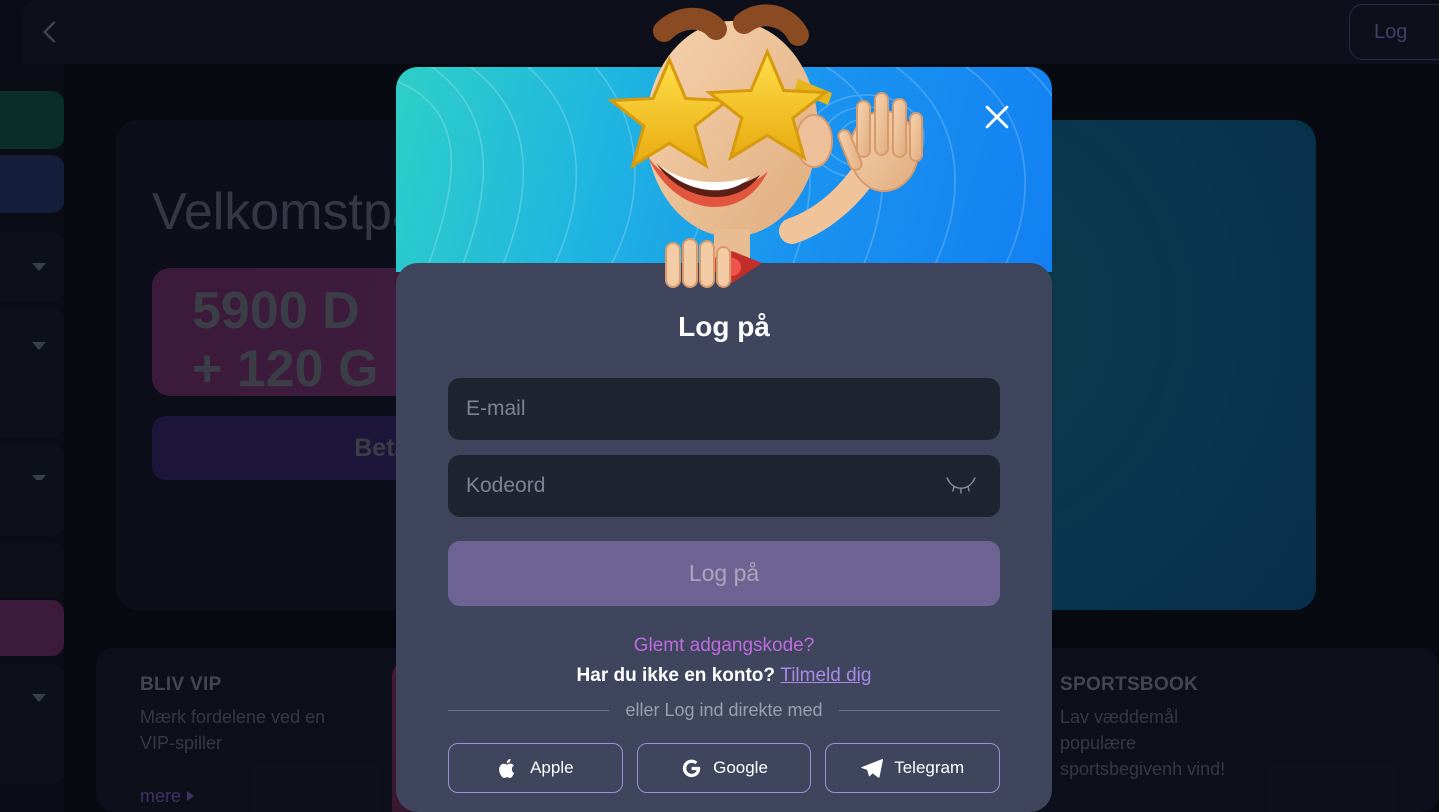 The height and width of the screenshot is (812, 1439). I want to click on password-placeholder: Kodeord, so click(506, 485).